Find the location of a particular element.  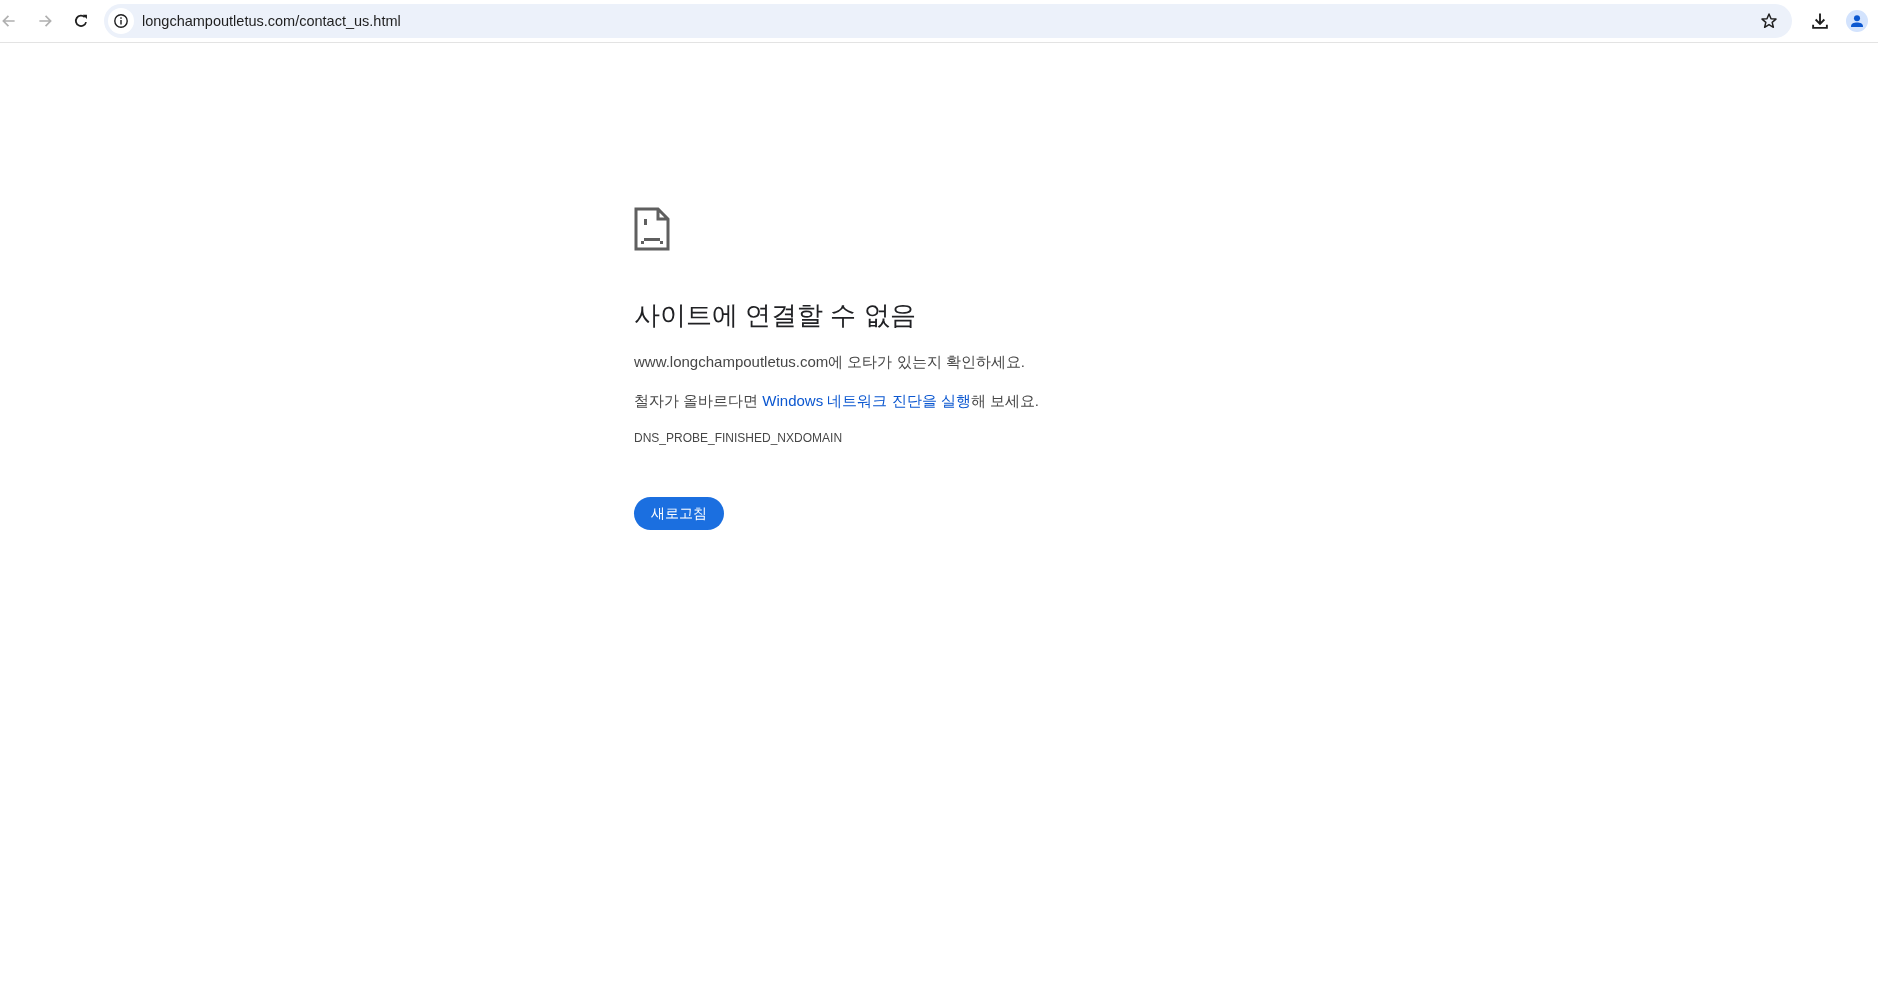

network-diagnostics-link: Windows 네트워크 진단을 실행 is located at coordinates (866, 400).